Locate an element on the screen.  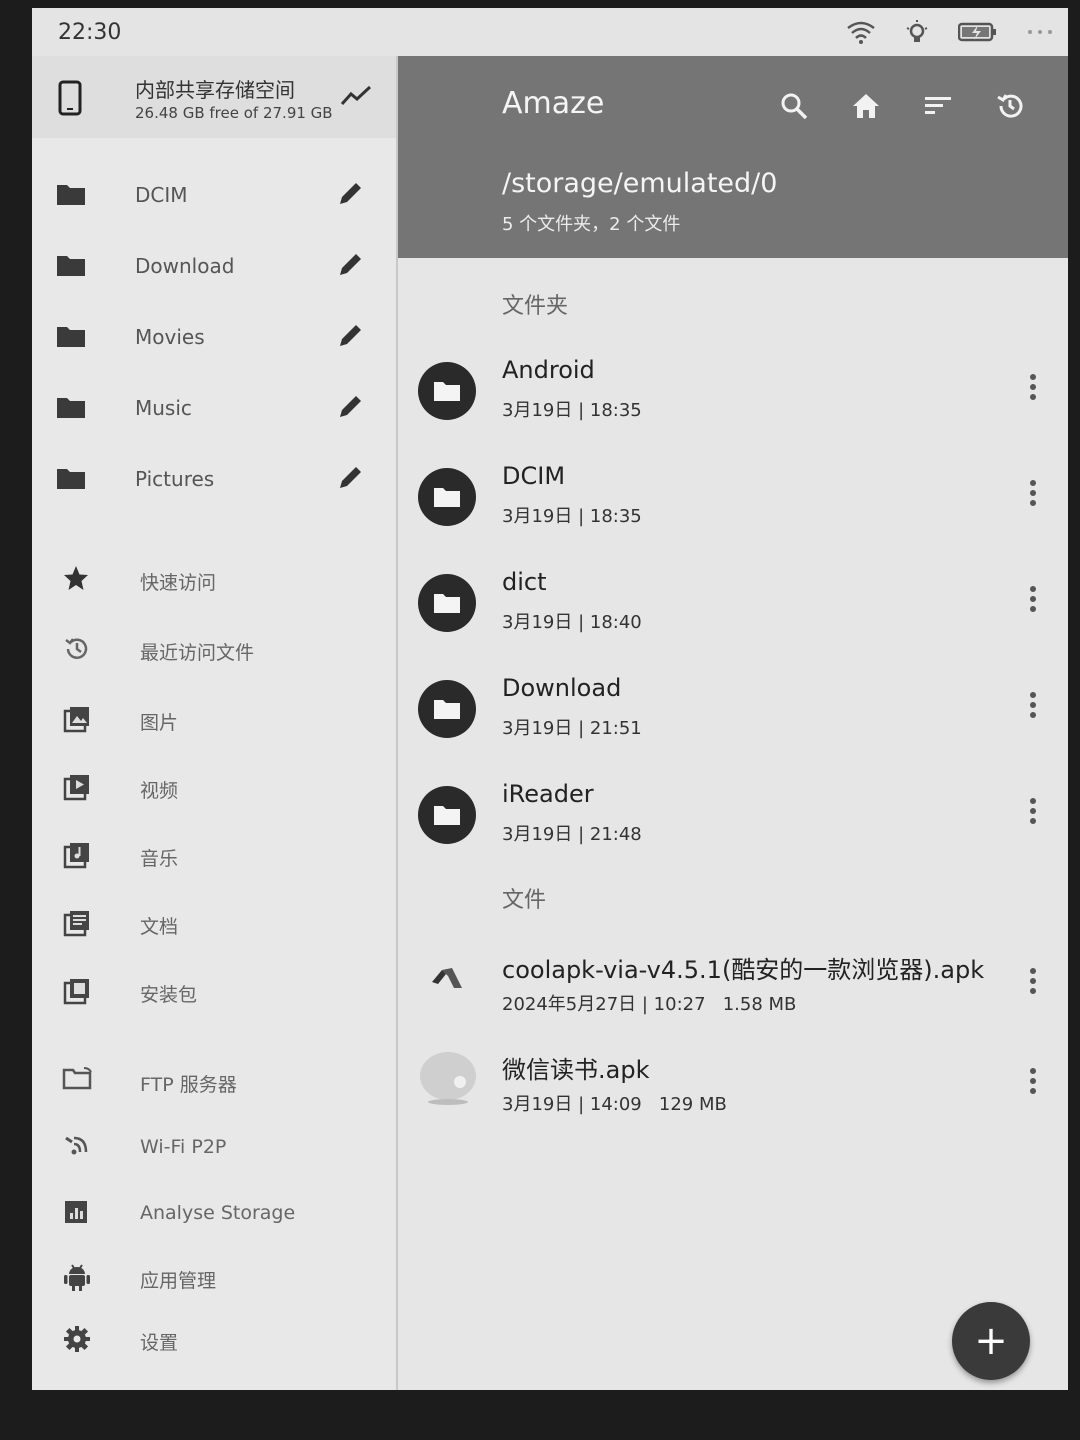
sidebar-folder-label: Download is located at coordinates (185, 266).